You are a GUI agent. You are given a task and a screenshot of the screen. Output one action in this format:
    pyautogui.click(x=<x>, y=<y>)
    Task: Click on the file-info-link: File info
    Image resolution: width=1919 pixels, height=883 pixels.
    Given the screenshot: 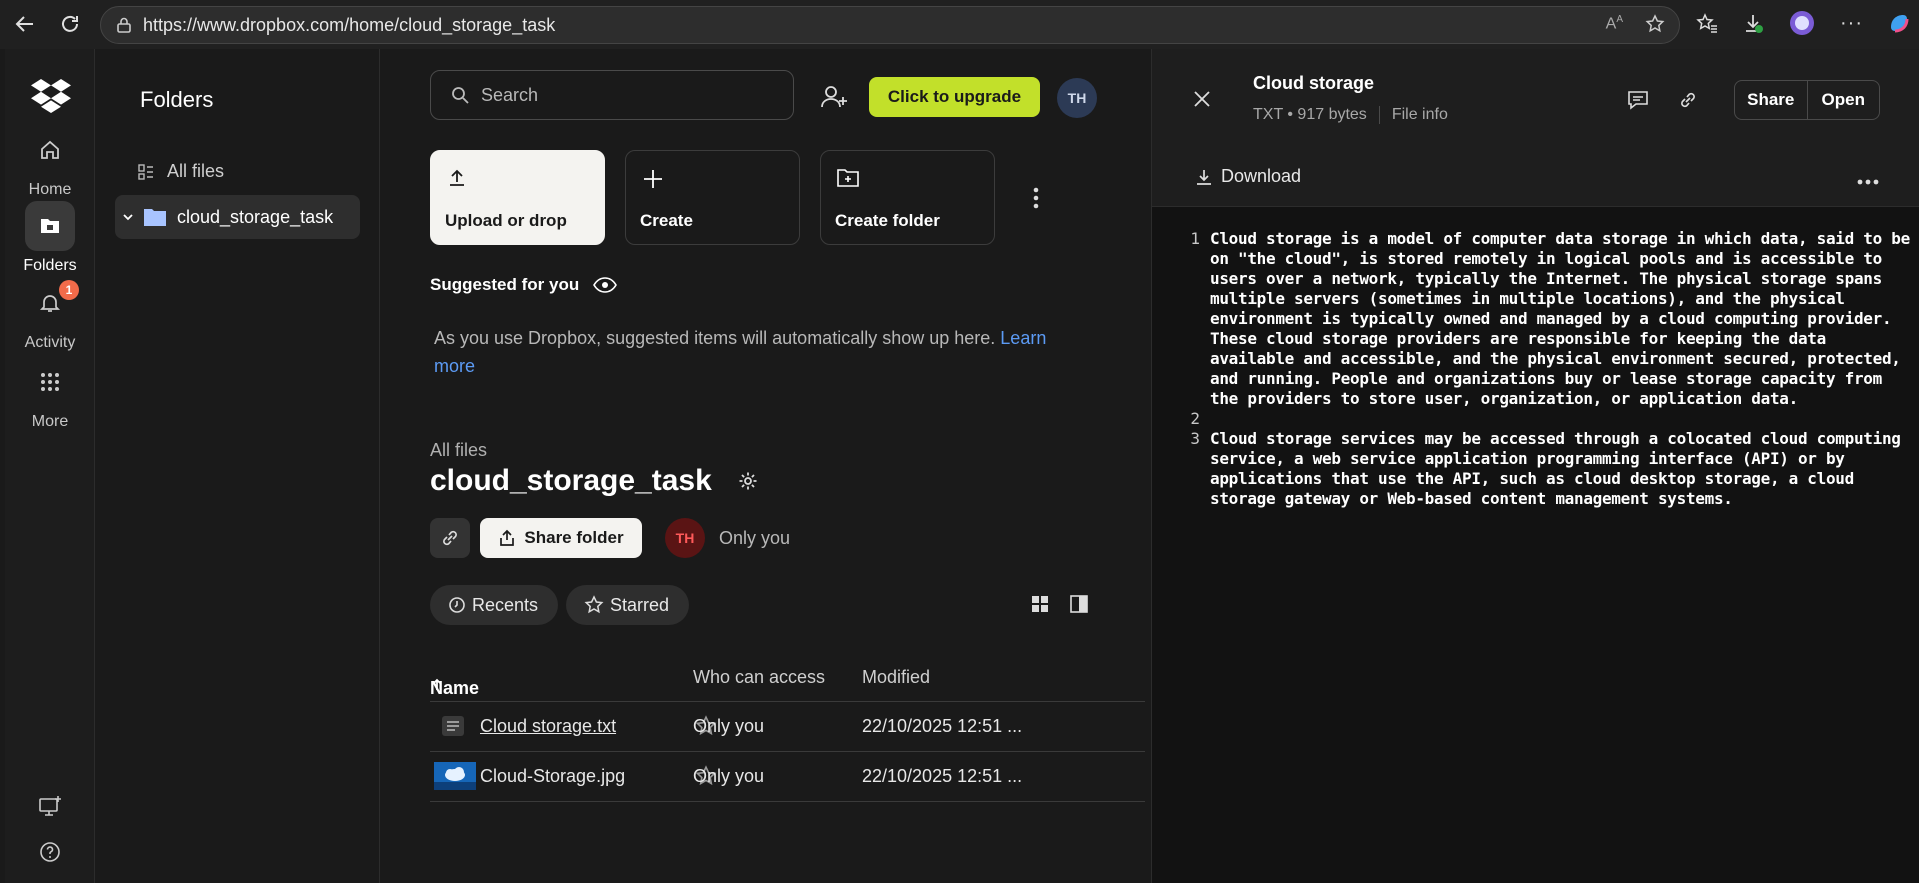 What is the action you would take?
    pyautogui.click(x=1420, y=115)
    